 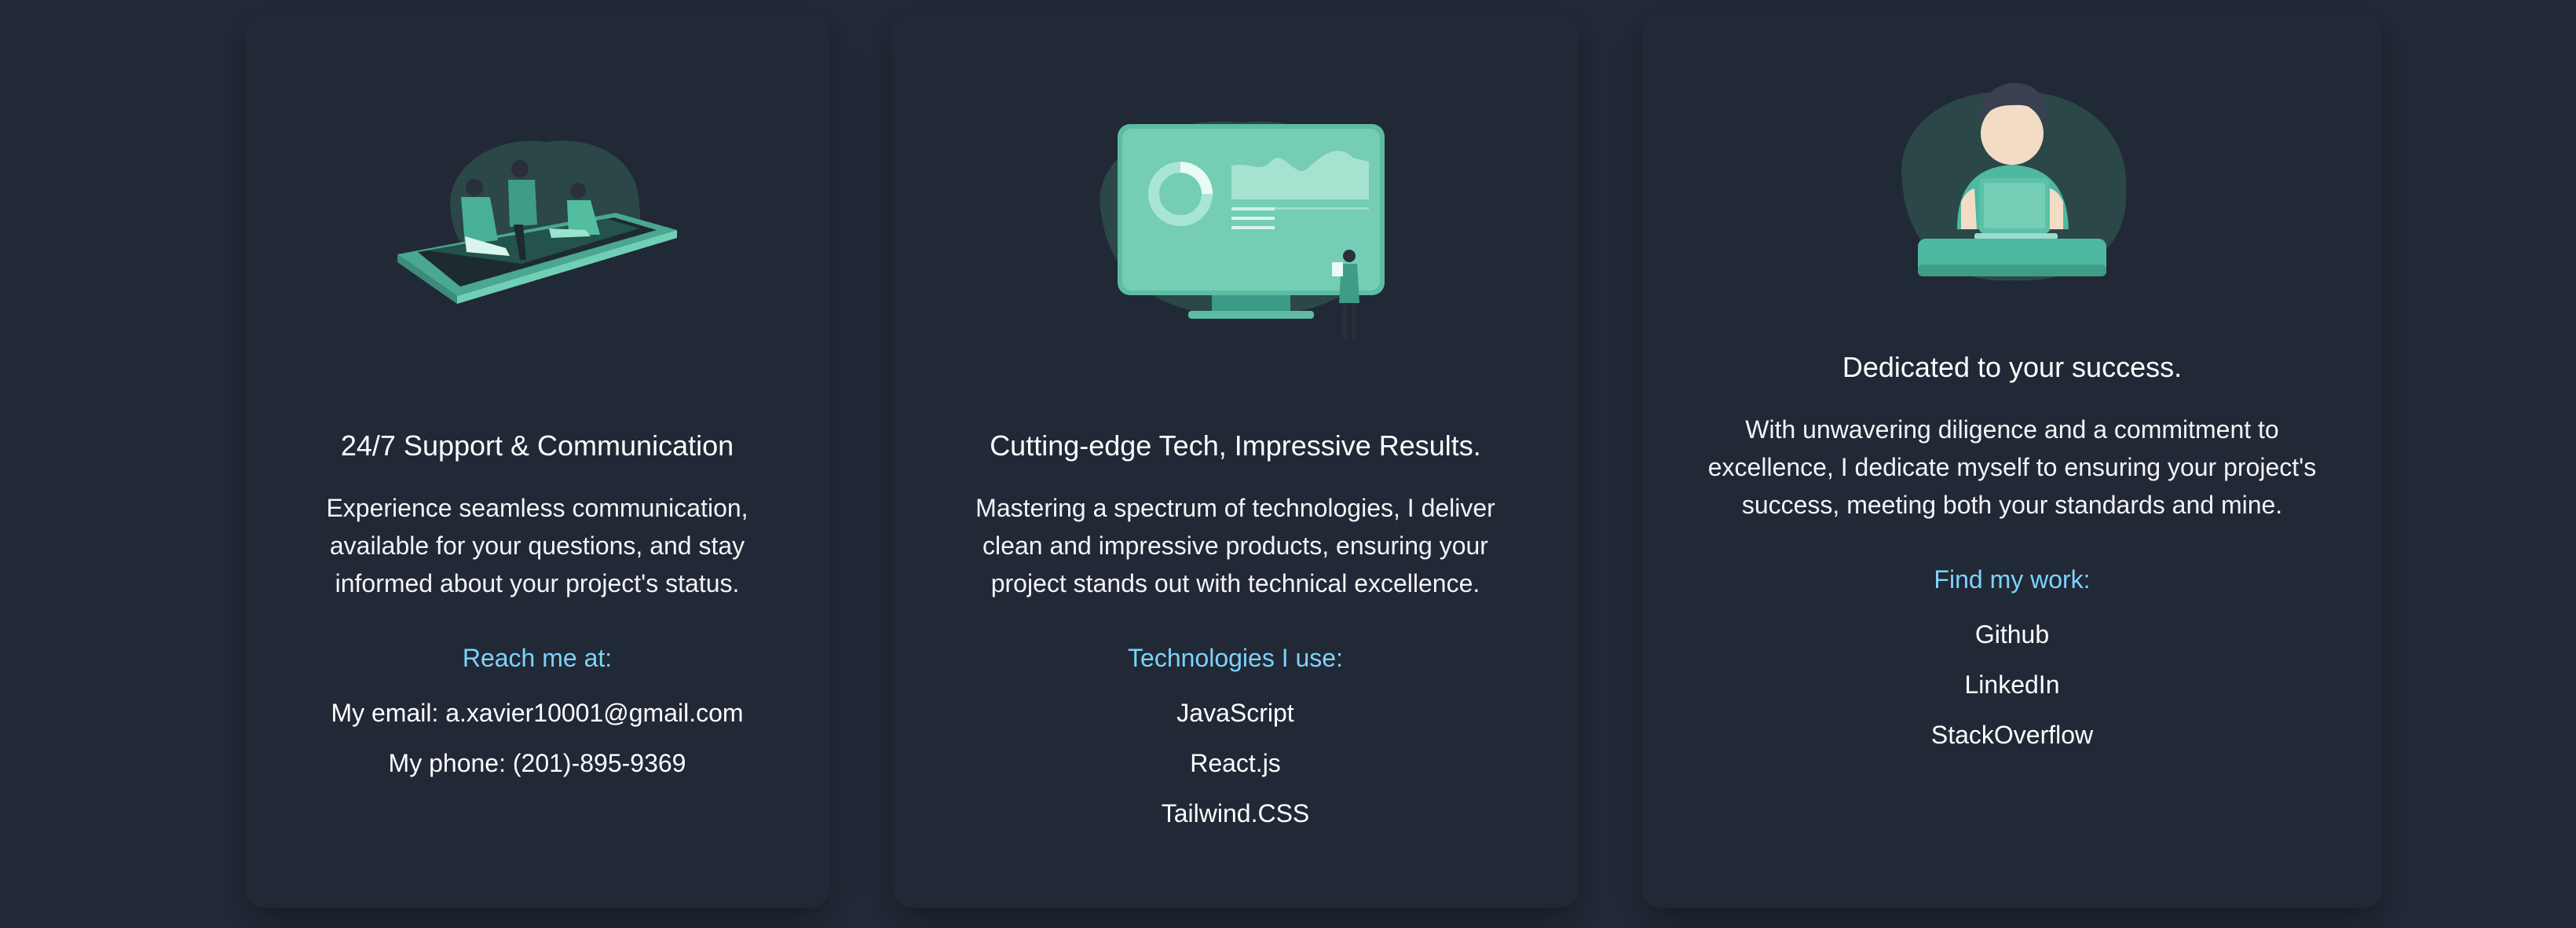 I want to click on technology-item: Tailwind.CSS, so click(x=1235, y=813).